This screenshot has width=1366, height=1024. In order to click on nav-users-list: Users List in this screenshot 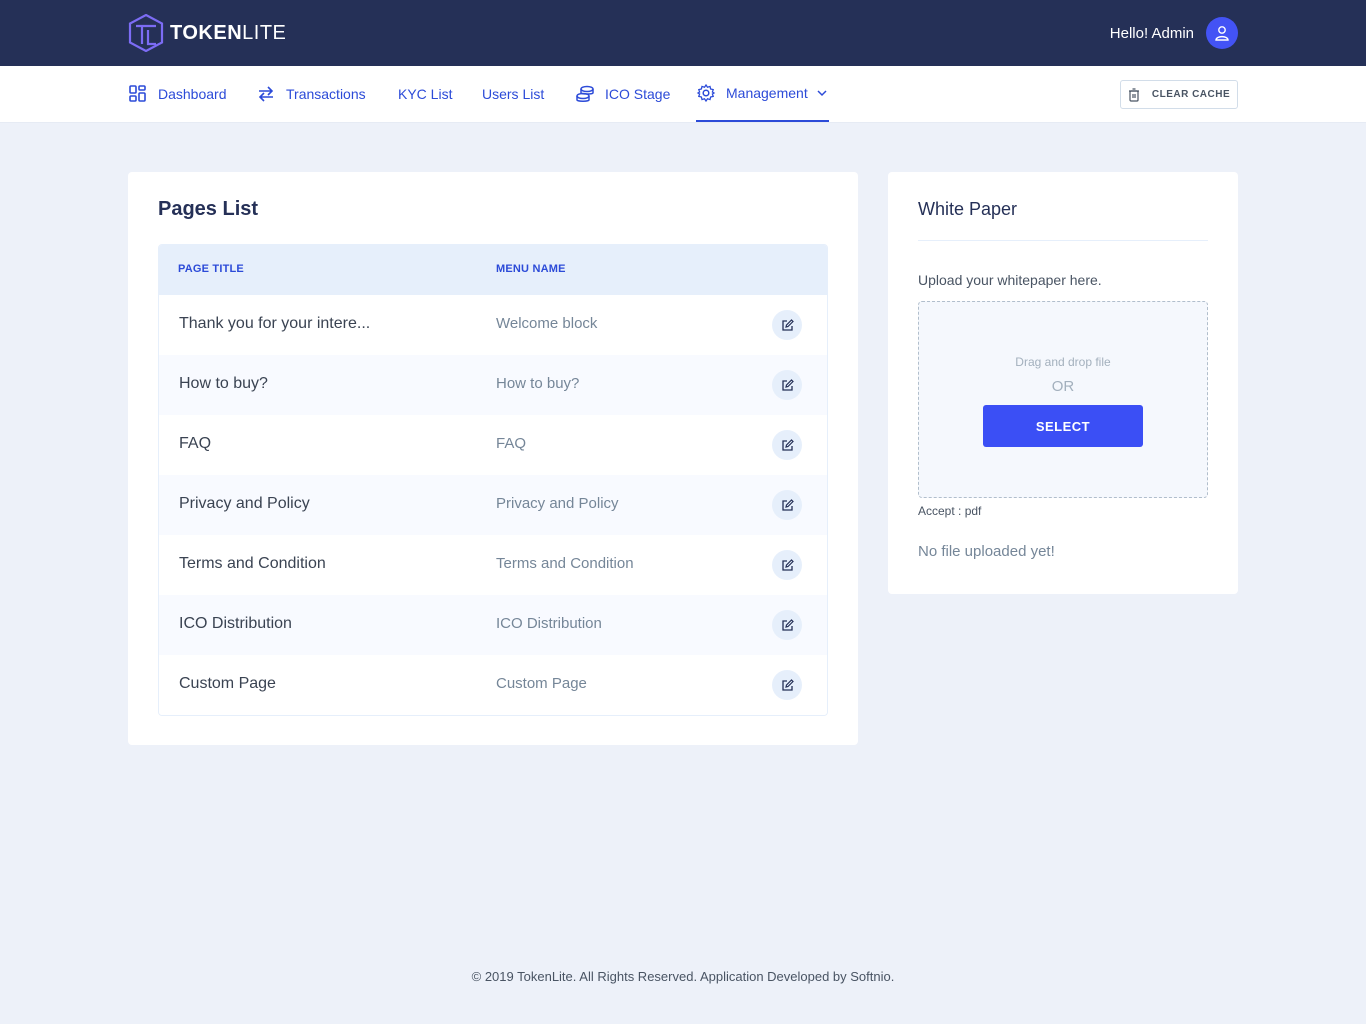, I will do `click(513, 94)`.